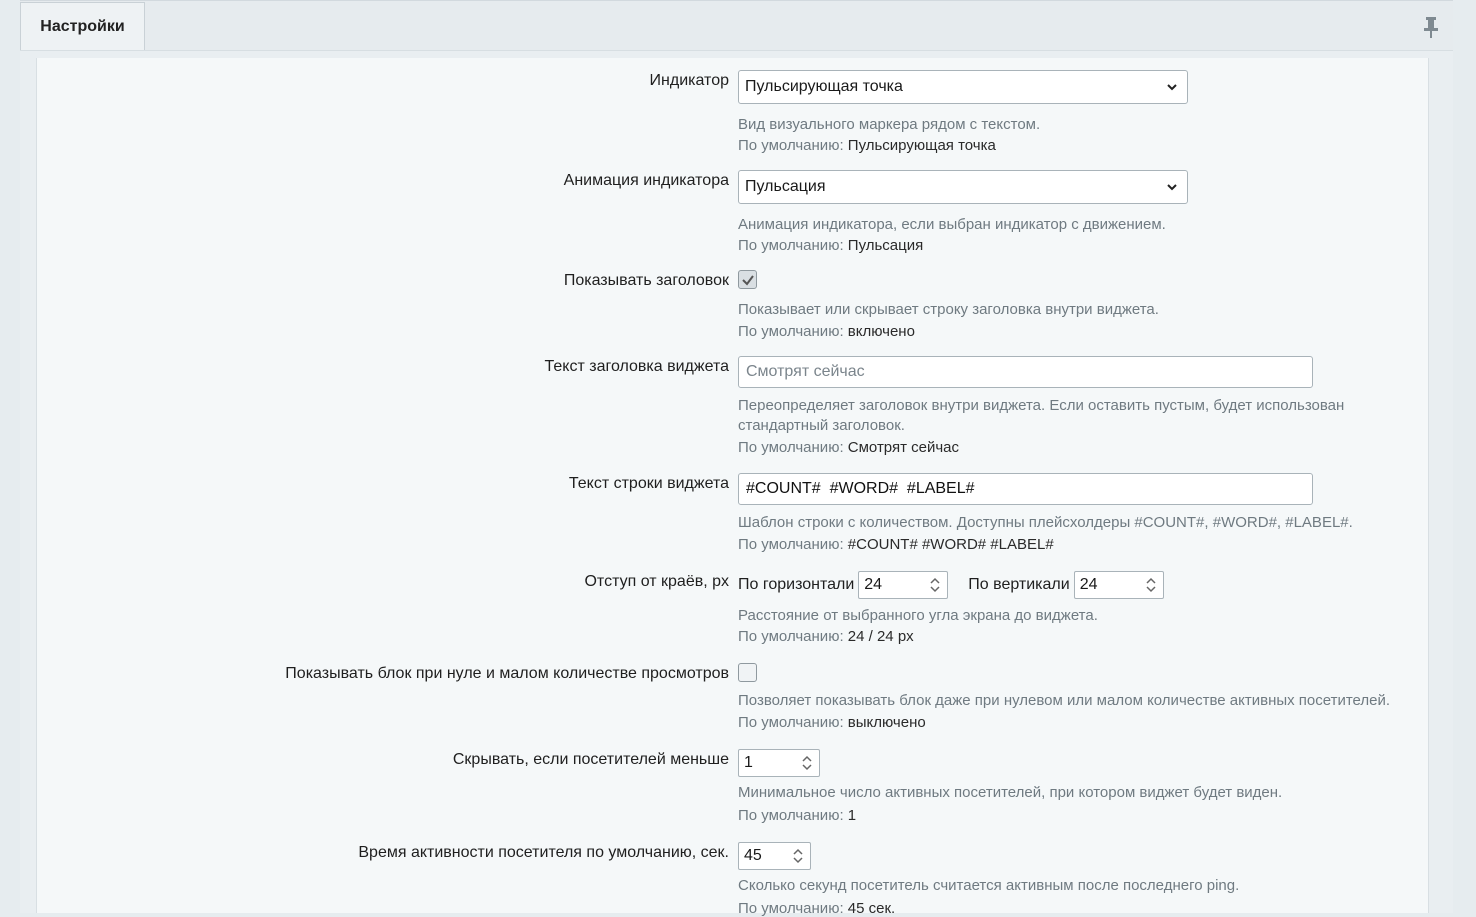 This screenshot has height=917, width=1476. I want to click on show-zero-checkbox, so click(747, 672).